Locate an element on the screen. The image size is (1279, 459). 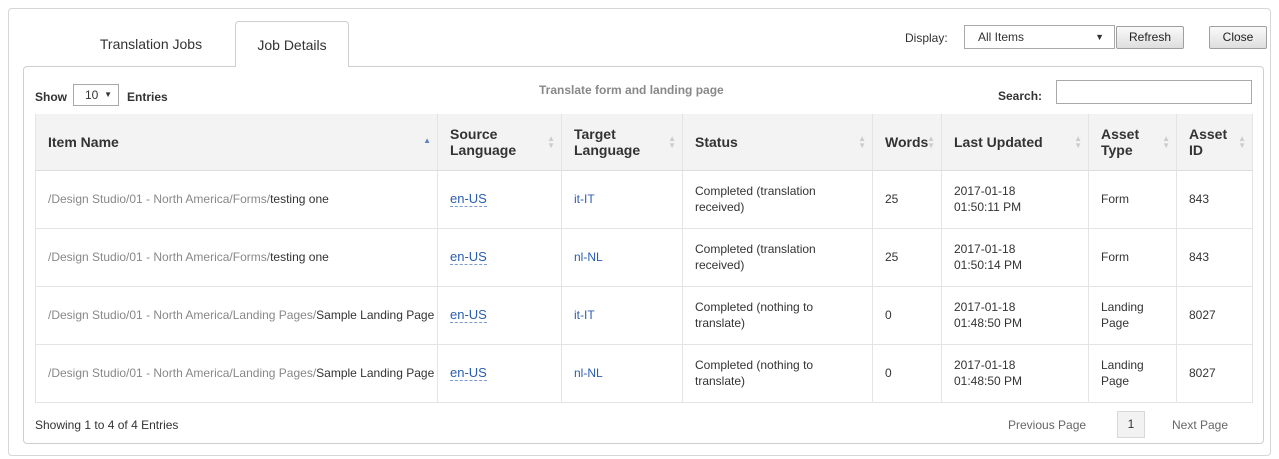
column-header-label: ID is located at coordinates (1196, 149).